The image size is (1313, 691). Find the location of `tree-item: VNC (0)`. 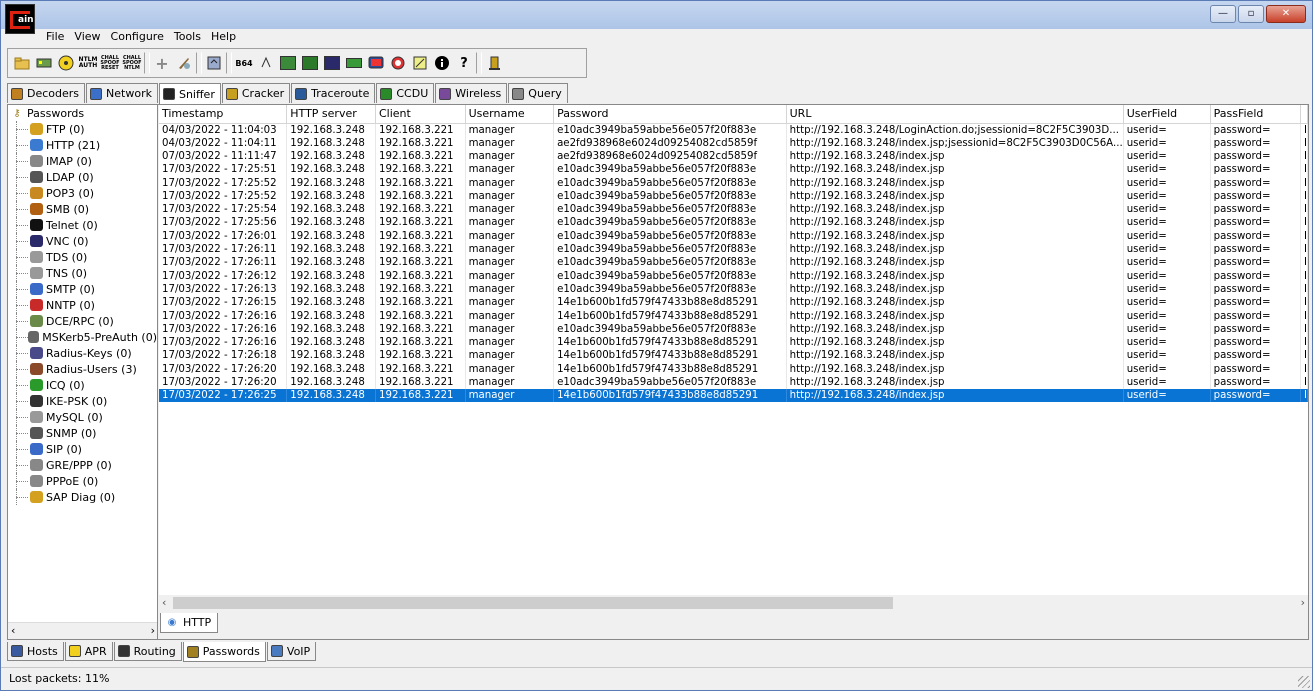

tree-item: VNC (0) is located at coordinates (82, 241).